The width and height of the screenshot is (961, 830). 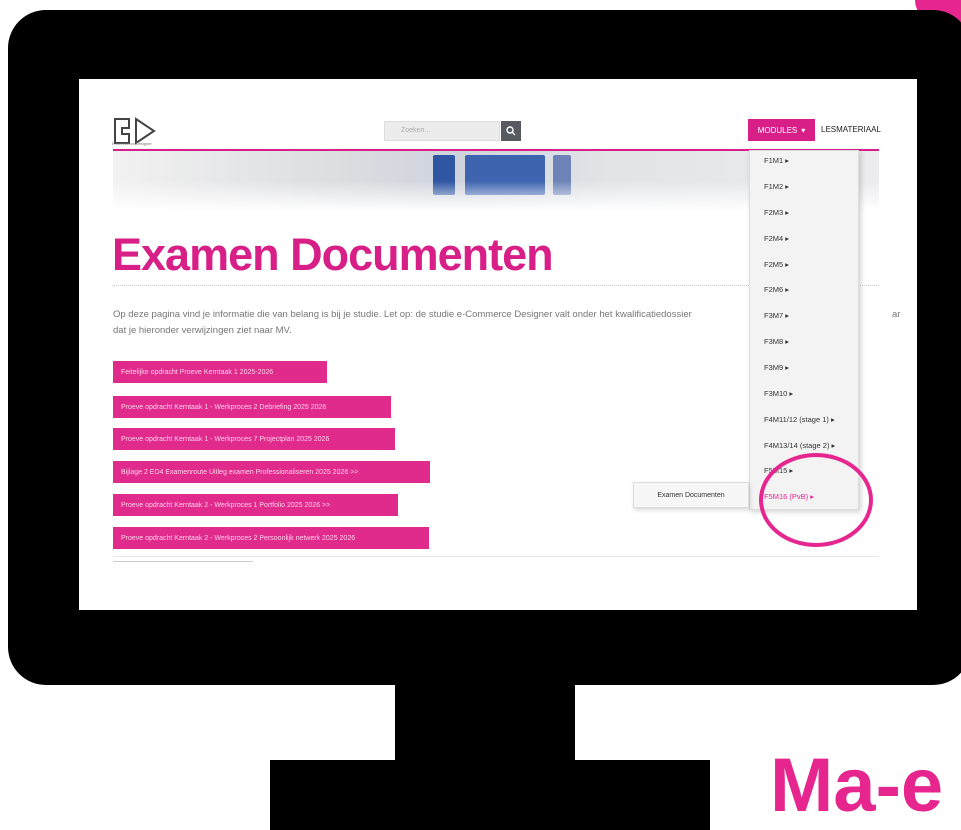 What do you see at coordinates (496, 556) in the screenshot?
I see `content-divider` at bounding box center [496, 556].